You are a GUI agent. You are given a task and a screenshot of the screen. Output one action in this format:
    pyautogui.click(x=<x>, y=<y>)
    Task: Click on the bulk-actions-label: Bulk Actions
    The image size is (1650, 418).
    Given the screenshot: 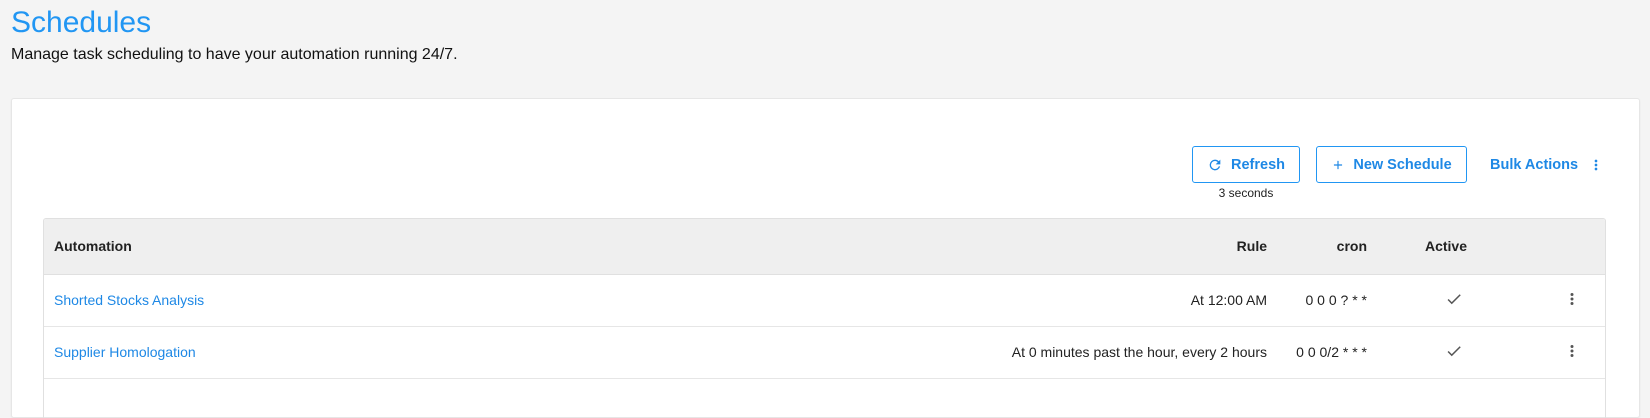 What is the action you would take?
    pyautogui.click(x=1534, y=165)
    